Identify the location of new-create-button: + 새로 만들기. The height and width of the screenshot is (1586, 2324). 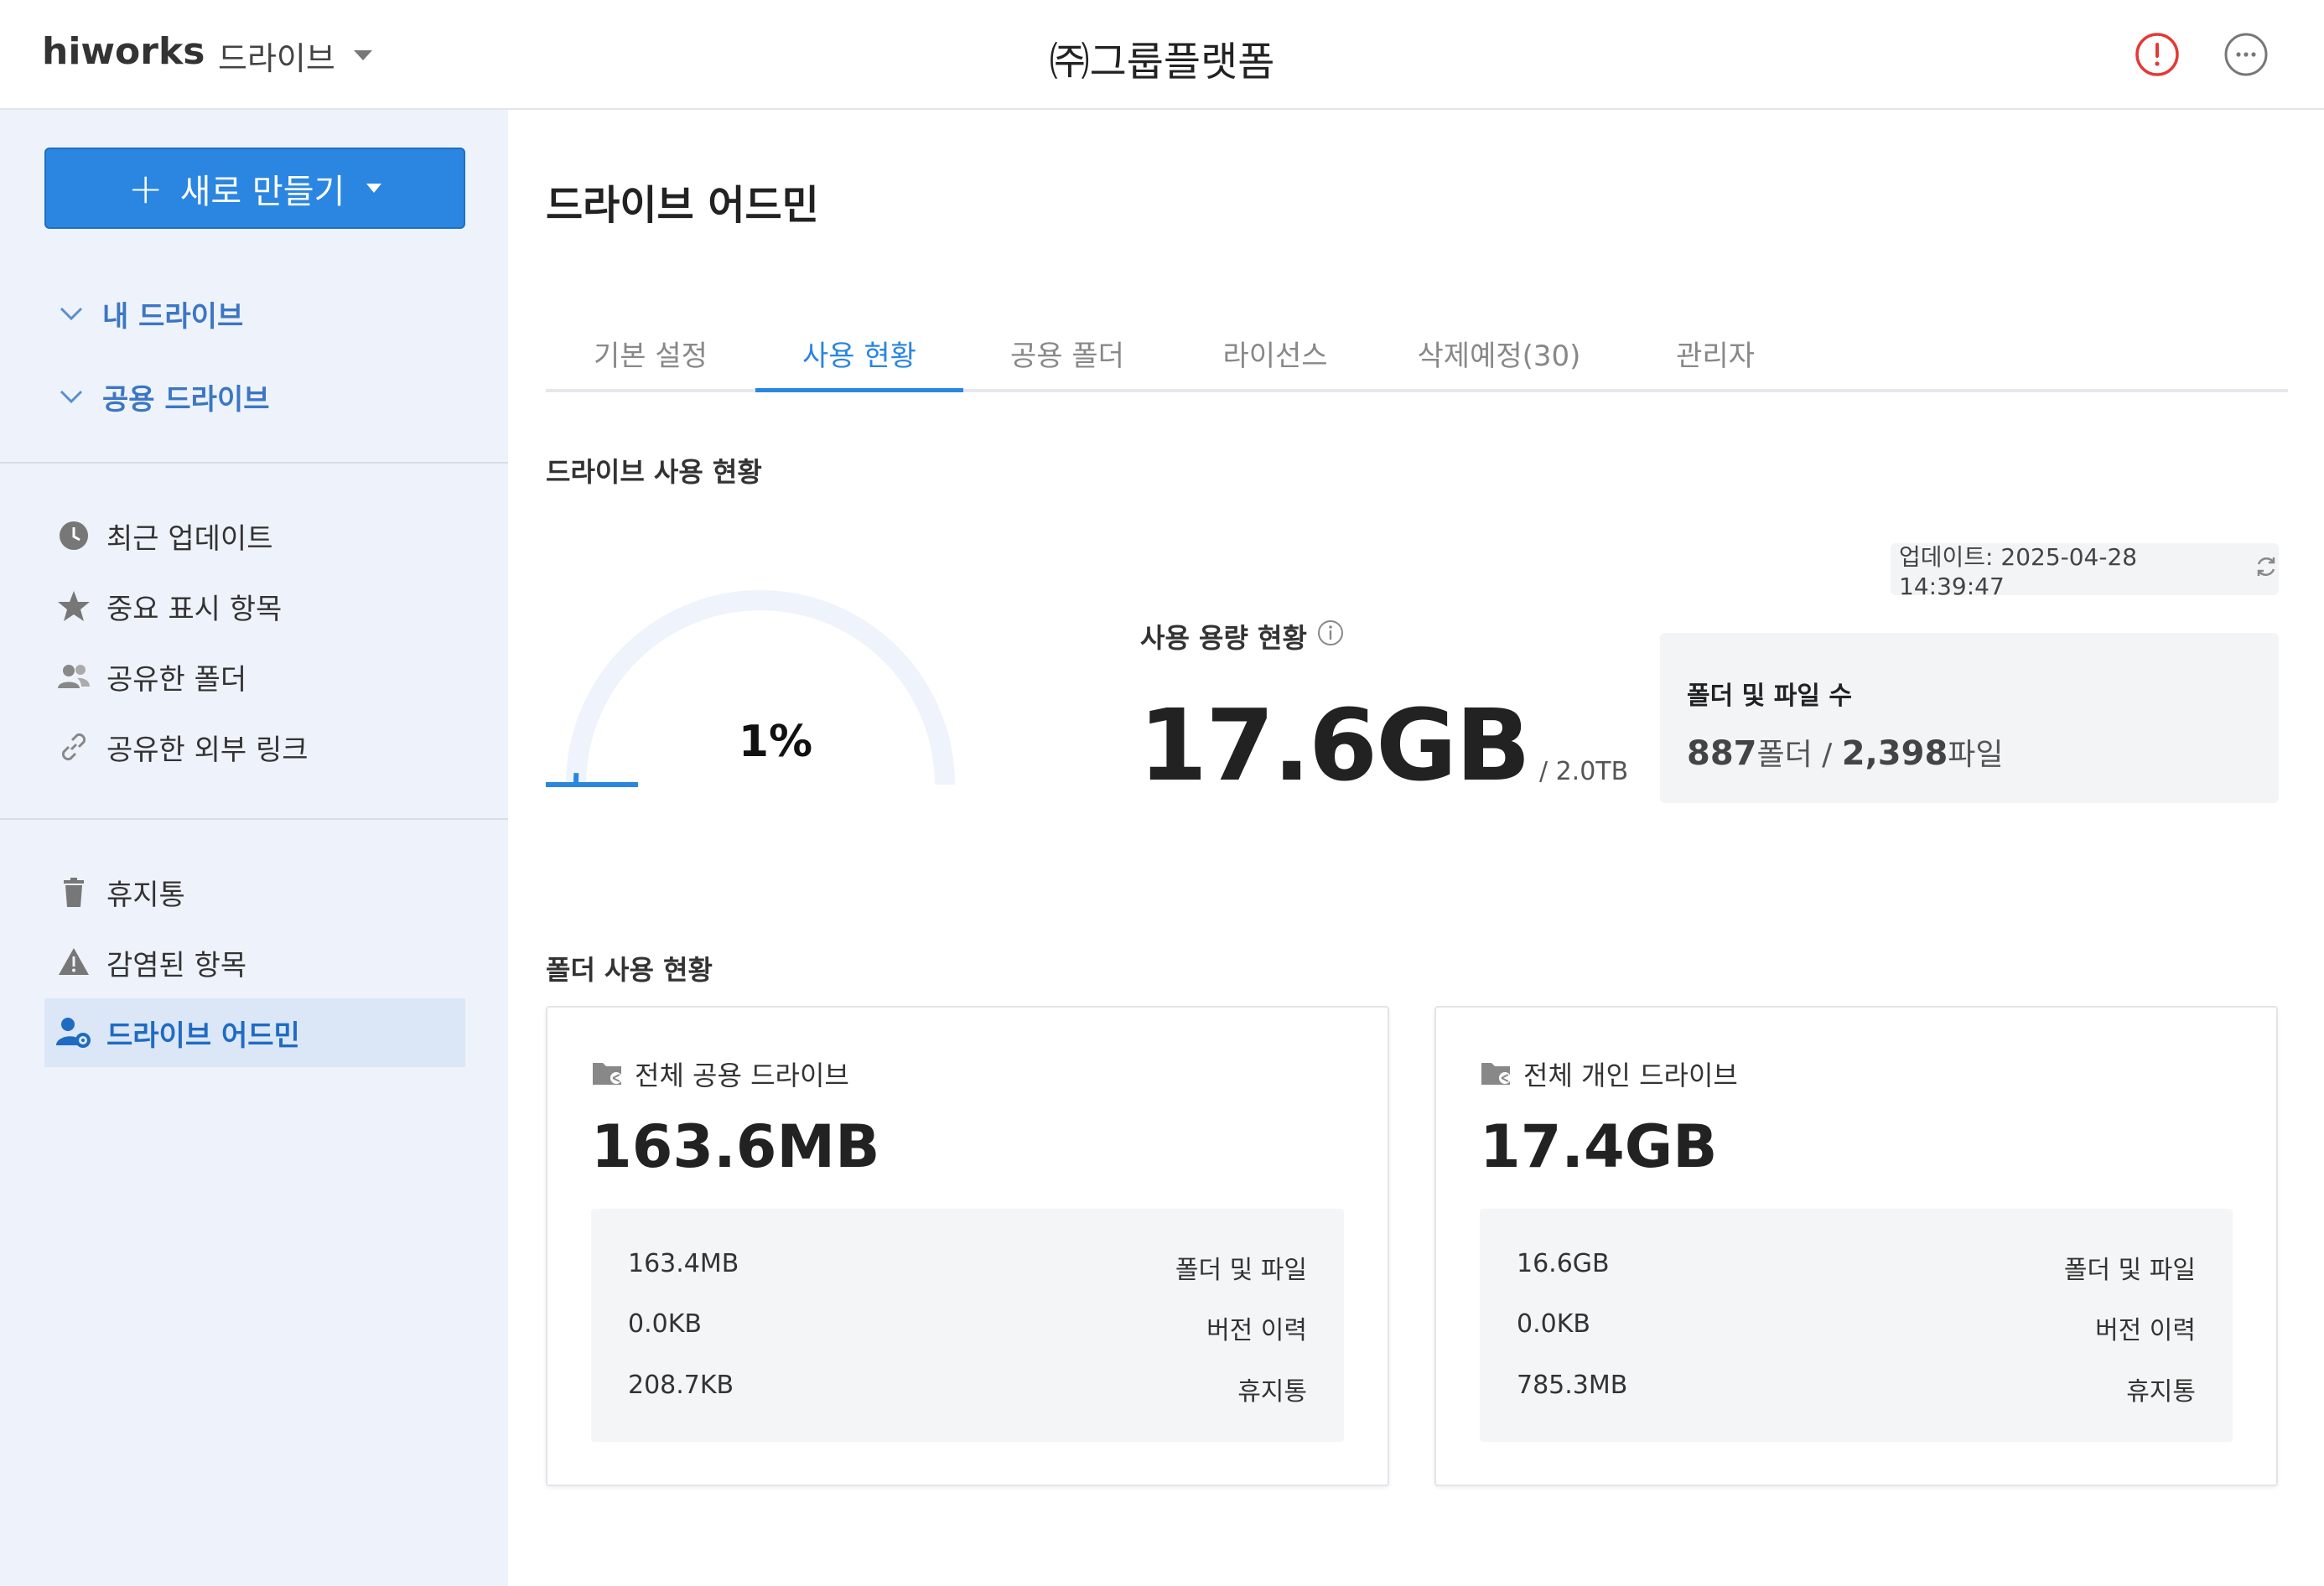
(254, 188).